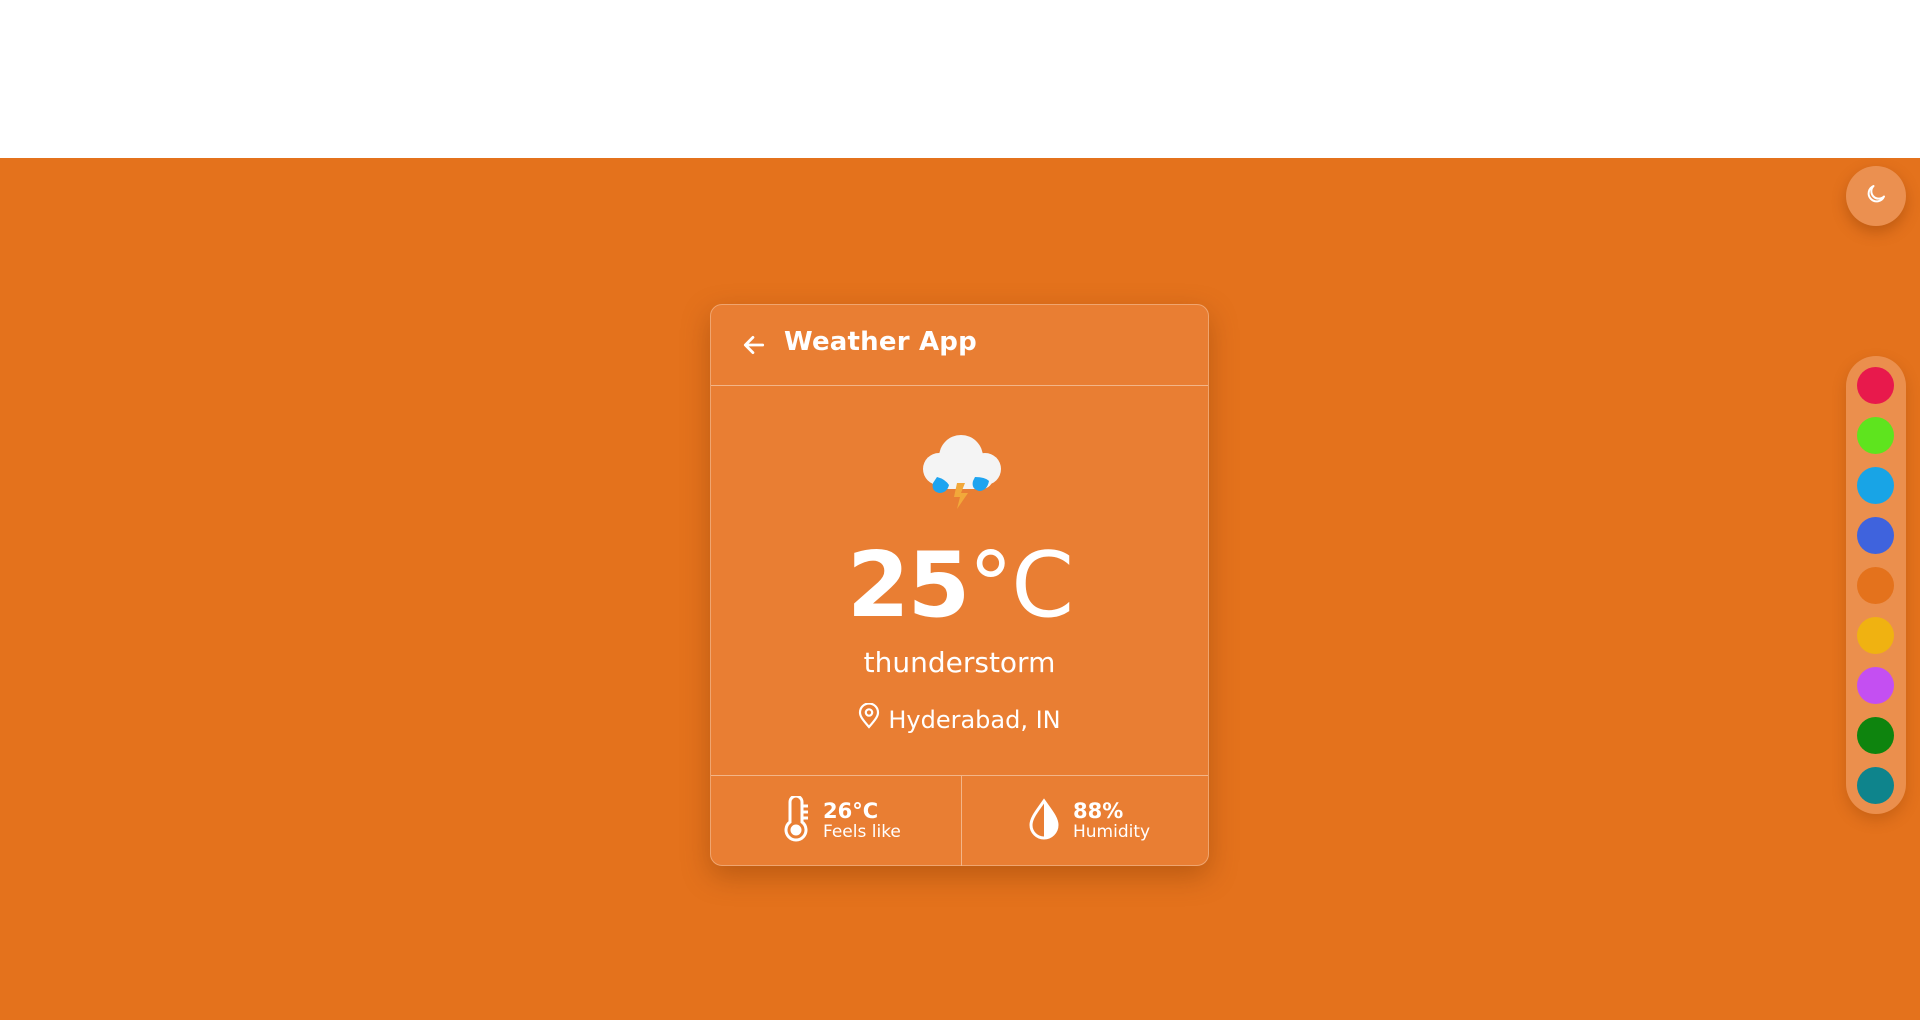  I want to click on thermometer-icon, so click(796, 820).